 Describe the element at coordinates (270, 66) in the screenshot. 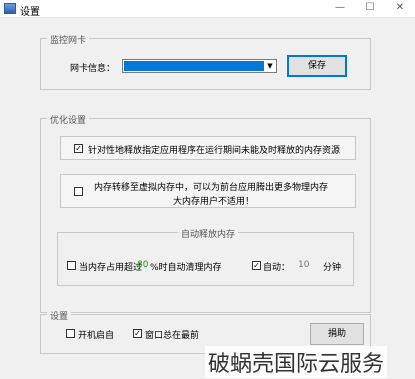

I see `chevron-down-icon: ▼` at that location.